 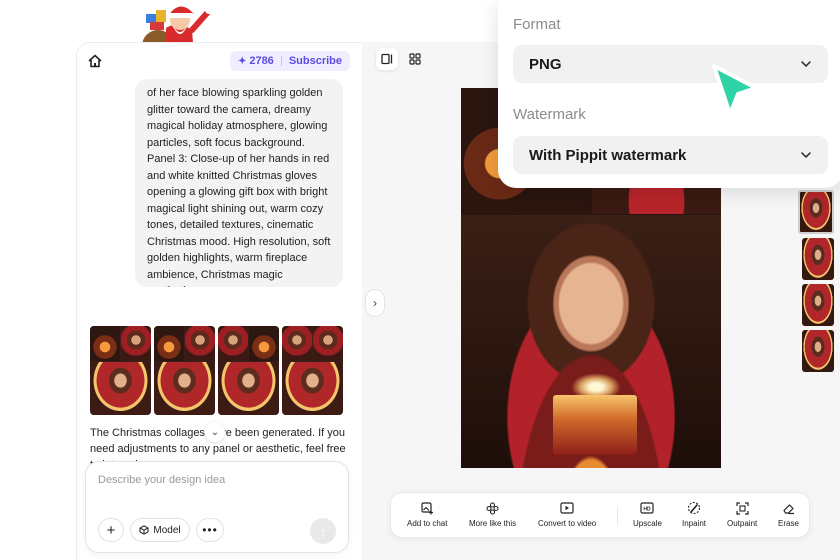 I want to click on upscale-button: HD Upscale, so click(x=647, y=514).